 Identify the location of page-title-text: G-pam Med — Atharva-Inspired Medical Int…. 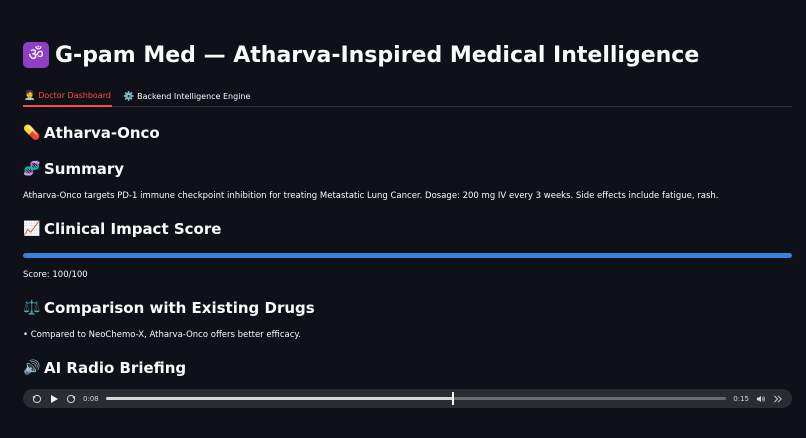
(377, 55).